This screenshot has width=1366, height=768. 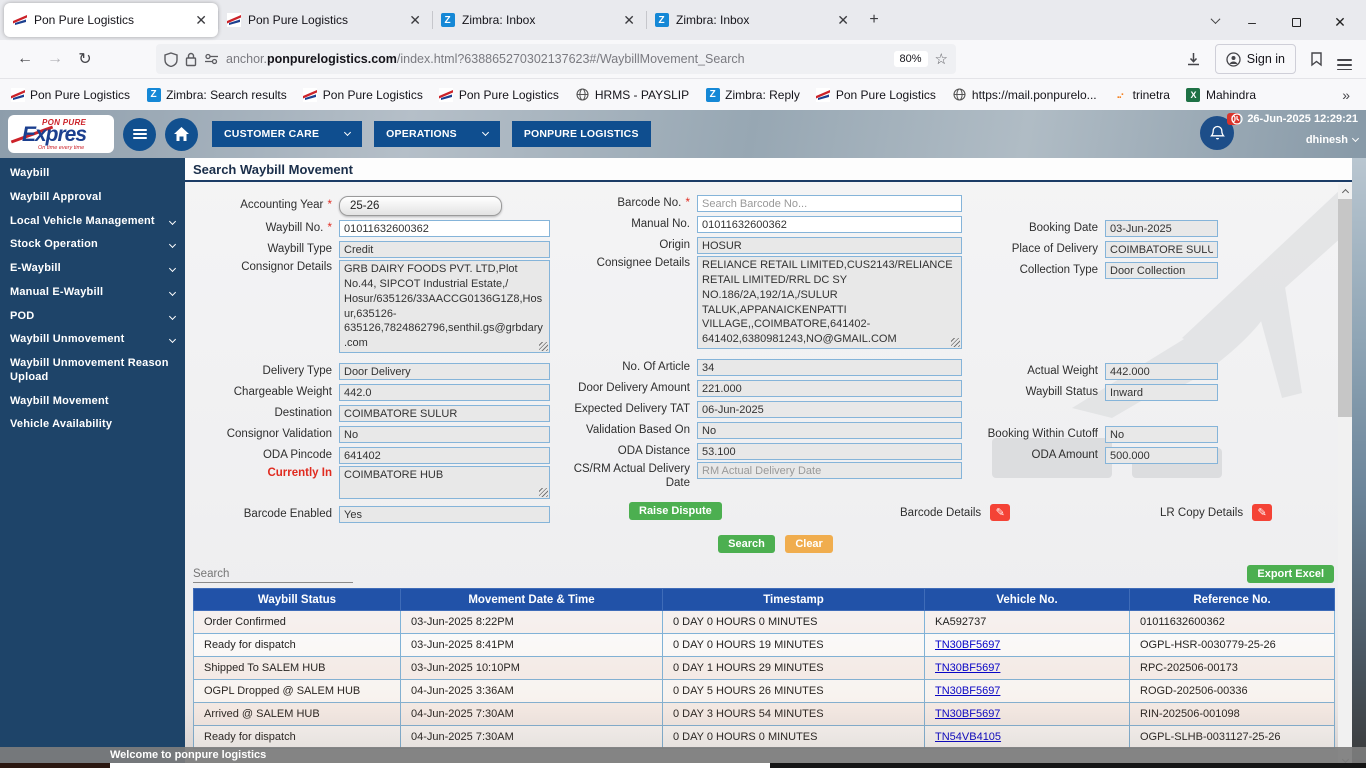 What do you see at coordinates (582, 94) in the screenshot?
I see `globe-favicon-icon` at bounding box center [582, 94].